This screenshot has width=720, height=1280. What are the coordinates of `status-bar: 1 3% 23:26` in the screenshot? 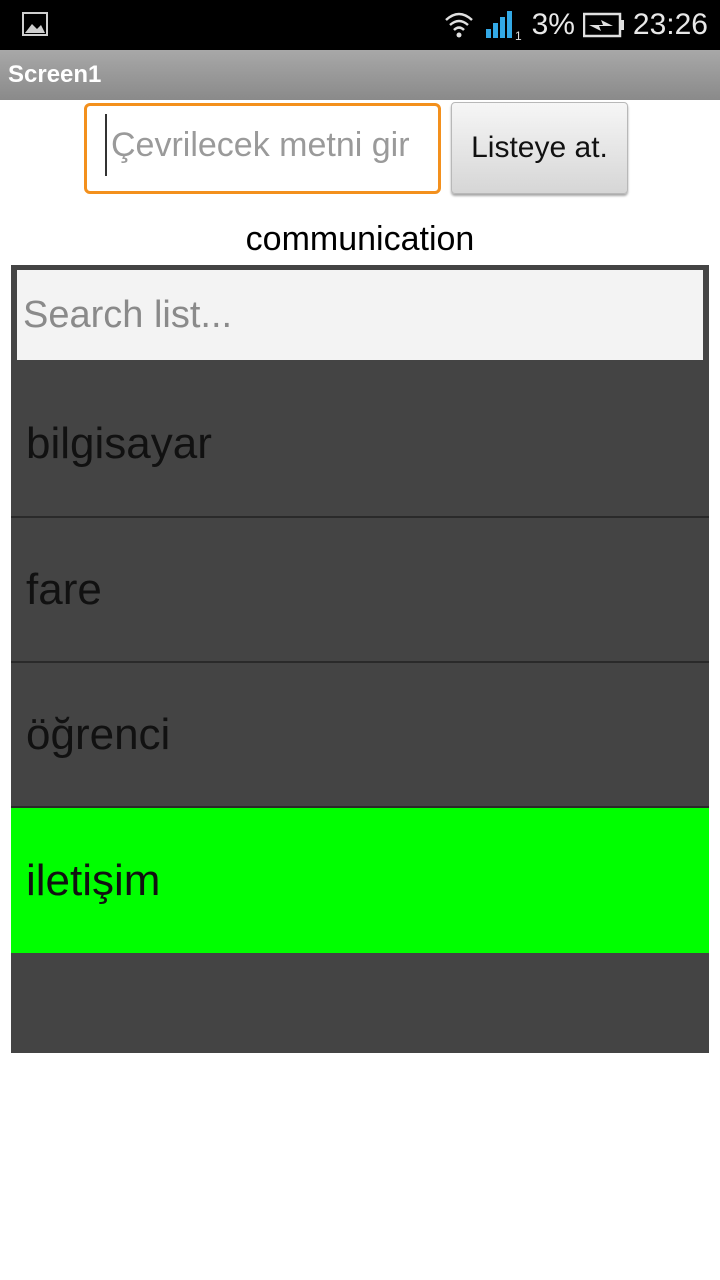 It's located at (360, 25).